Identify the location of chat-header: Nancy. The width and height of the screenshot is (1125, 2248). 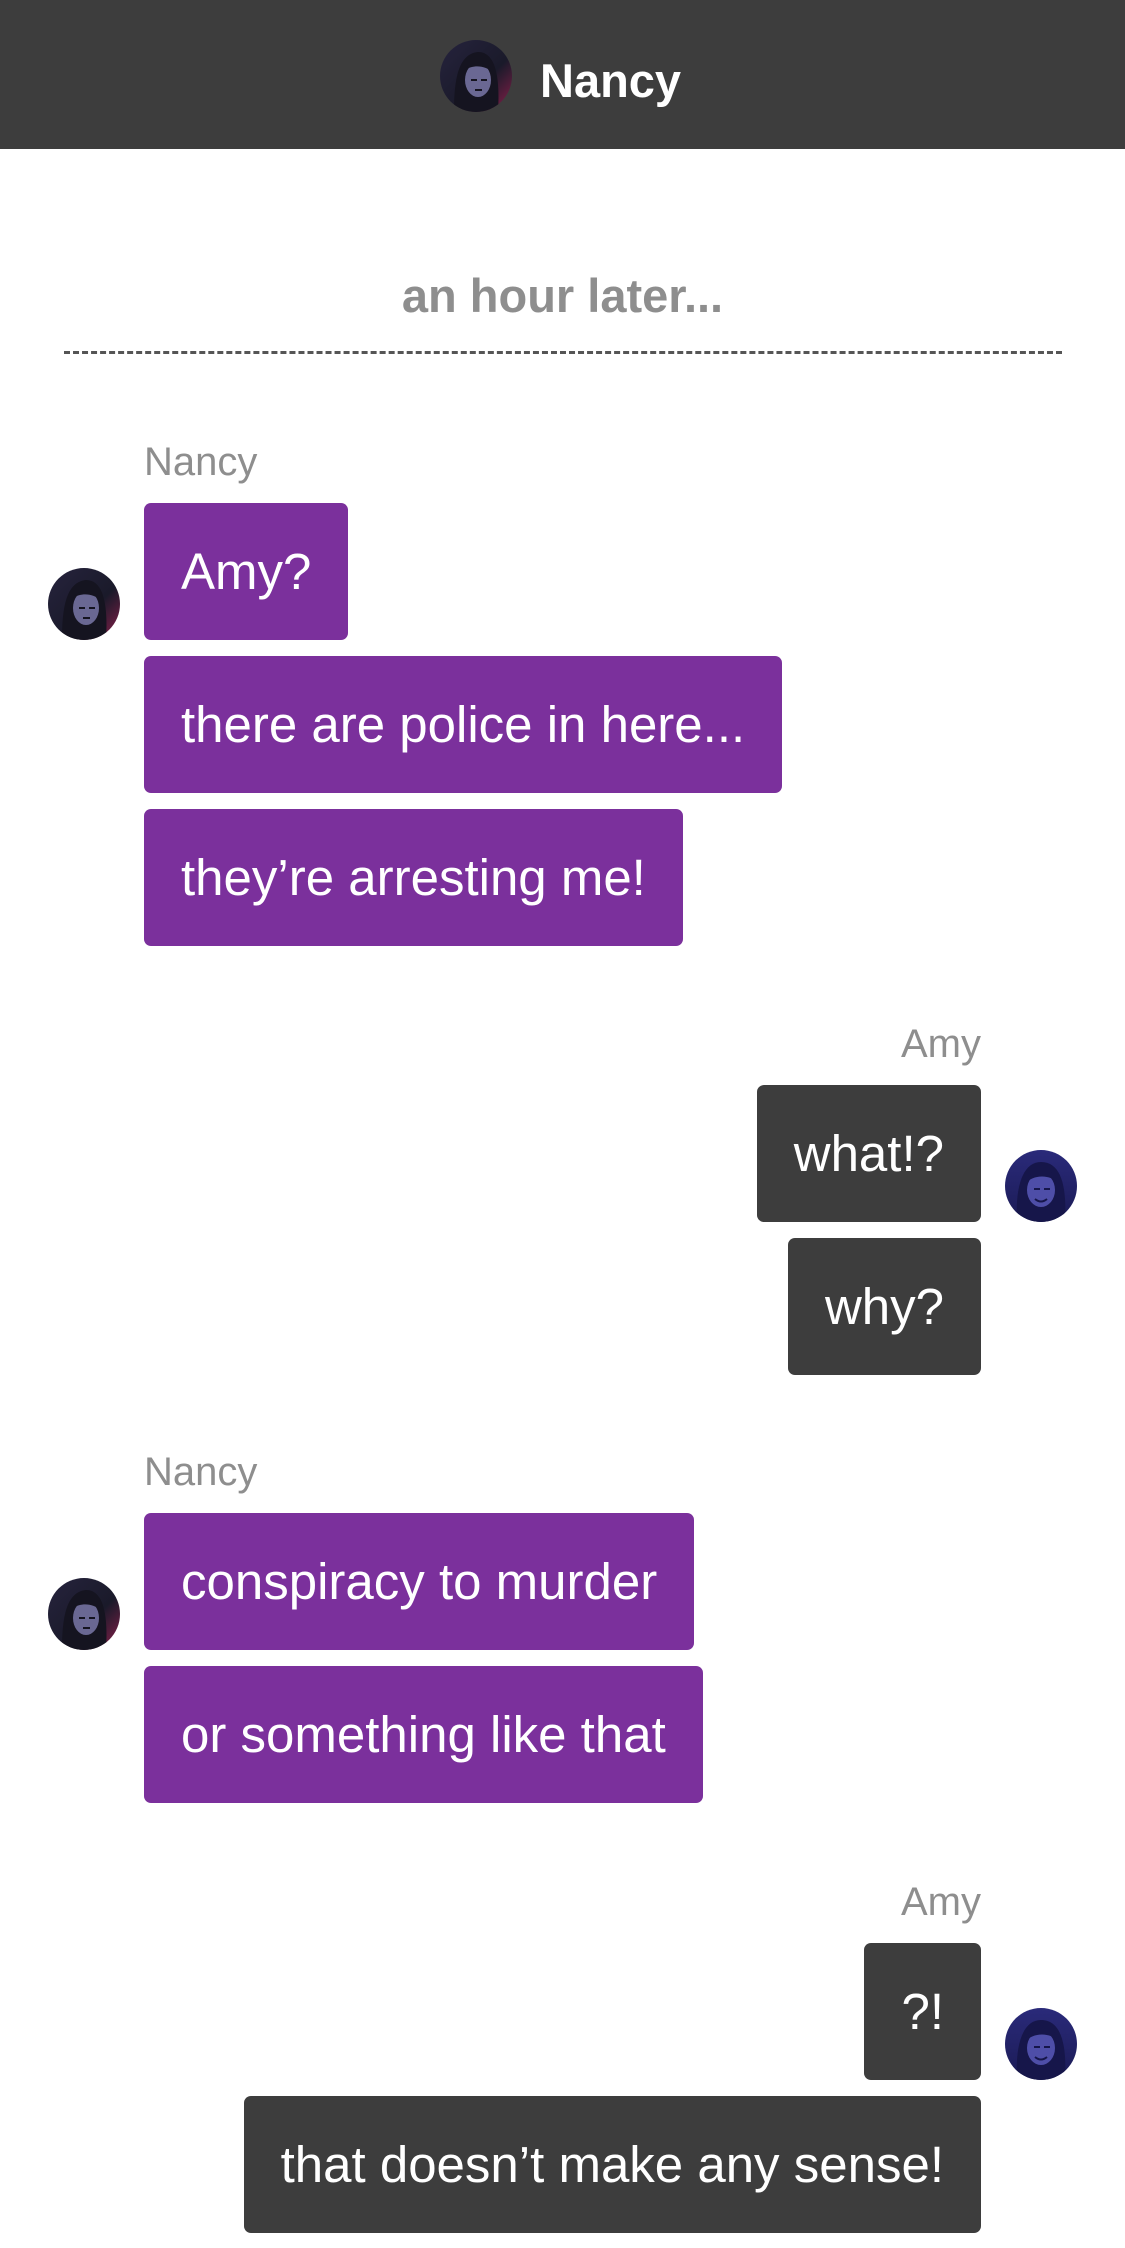
(562, 74).